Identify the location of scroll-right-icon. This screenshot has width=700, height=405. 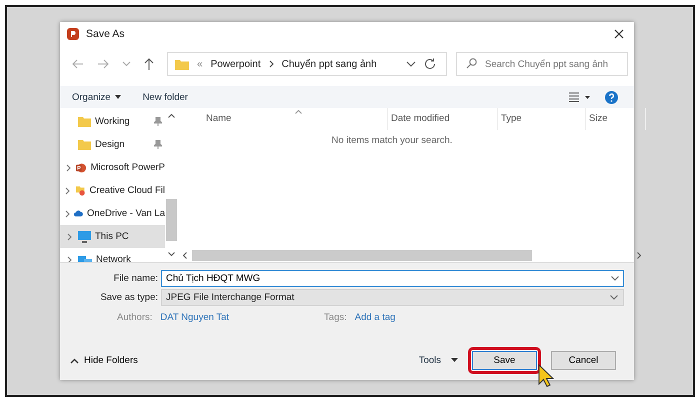
(639, 255).